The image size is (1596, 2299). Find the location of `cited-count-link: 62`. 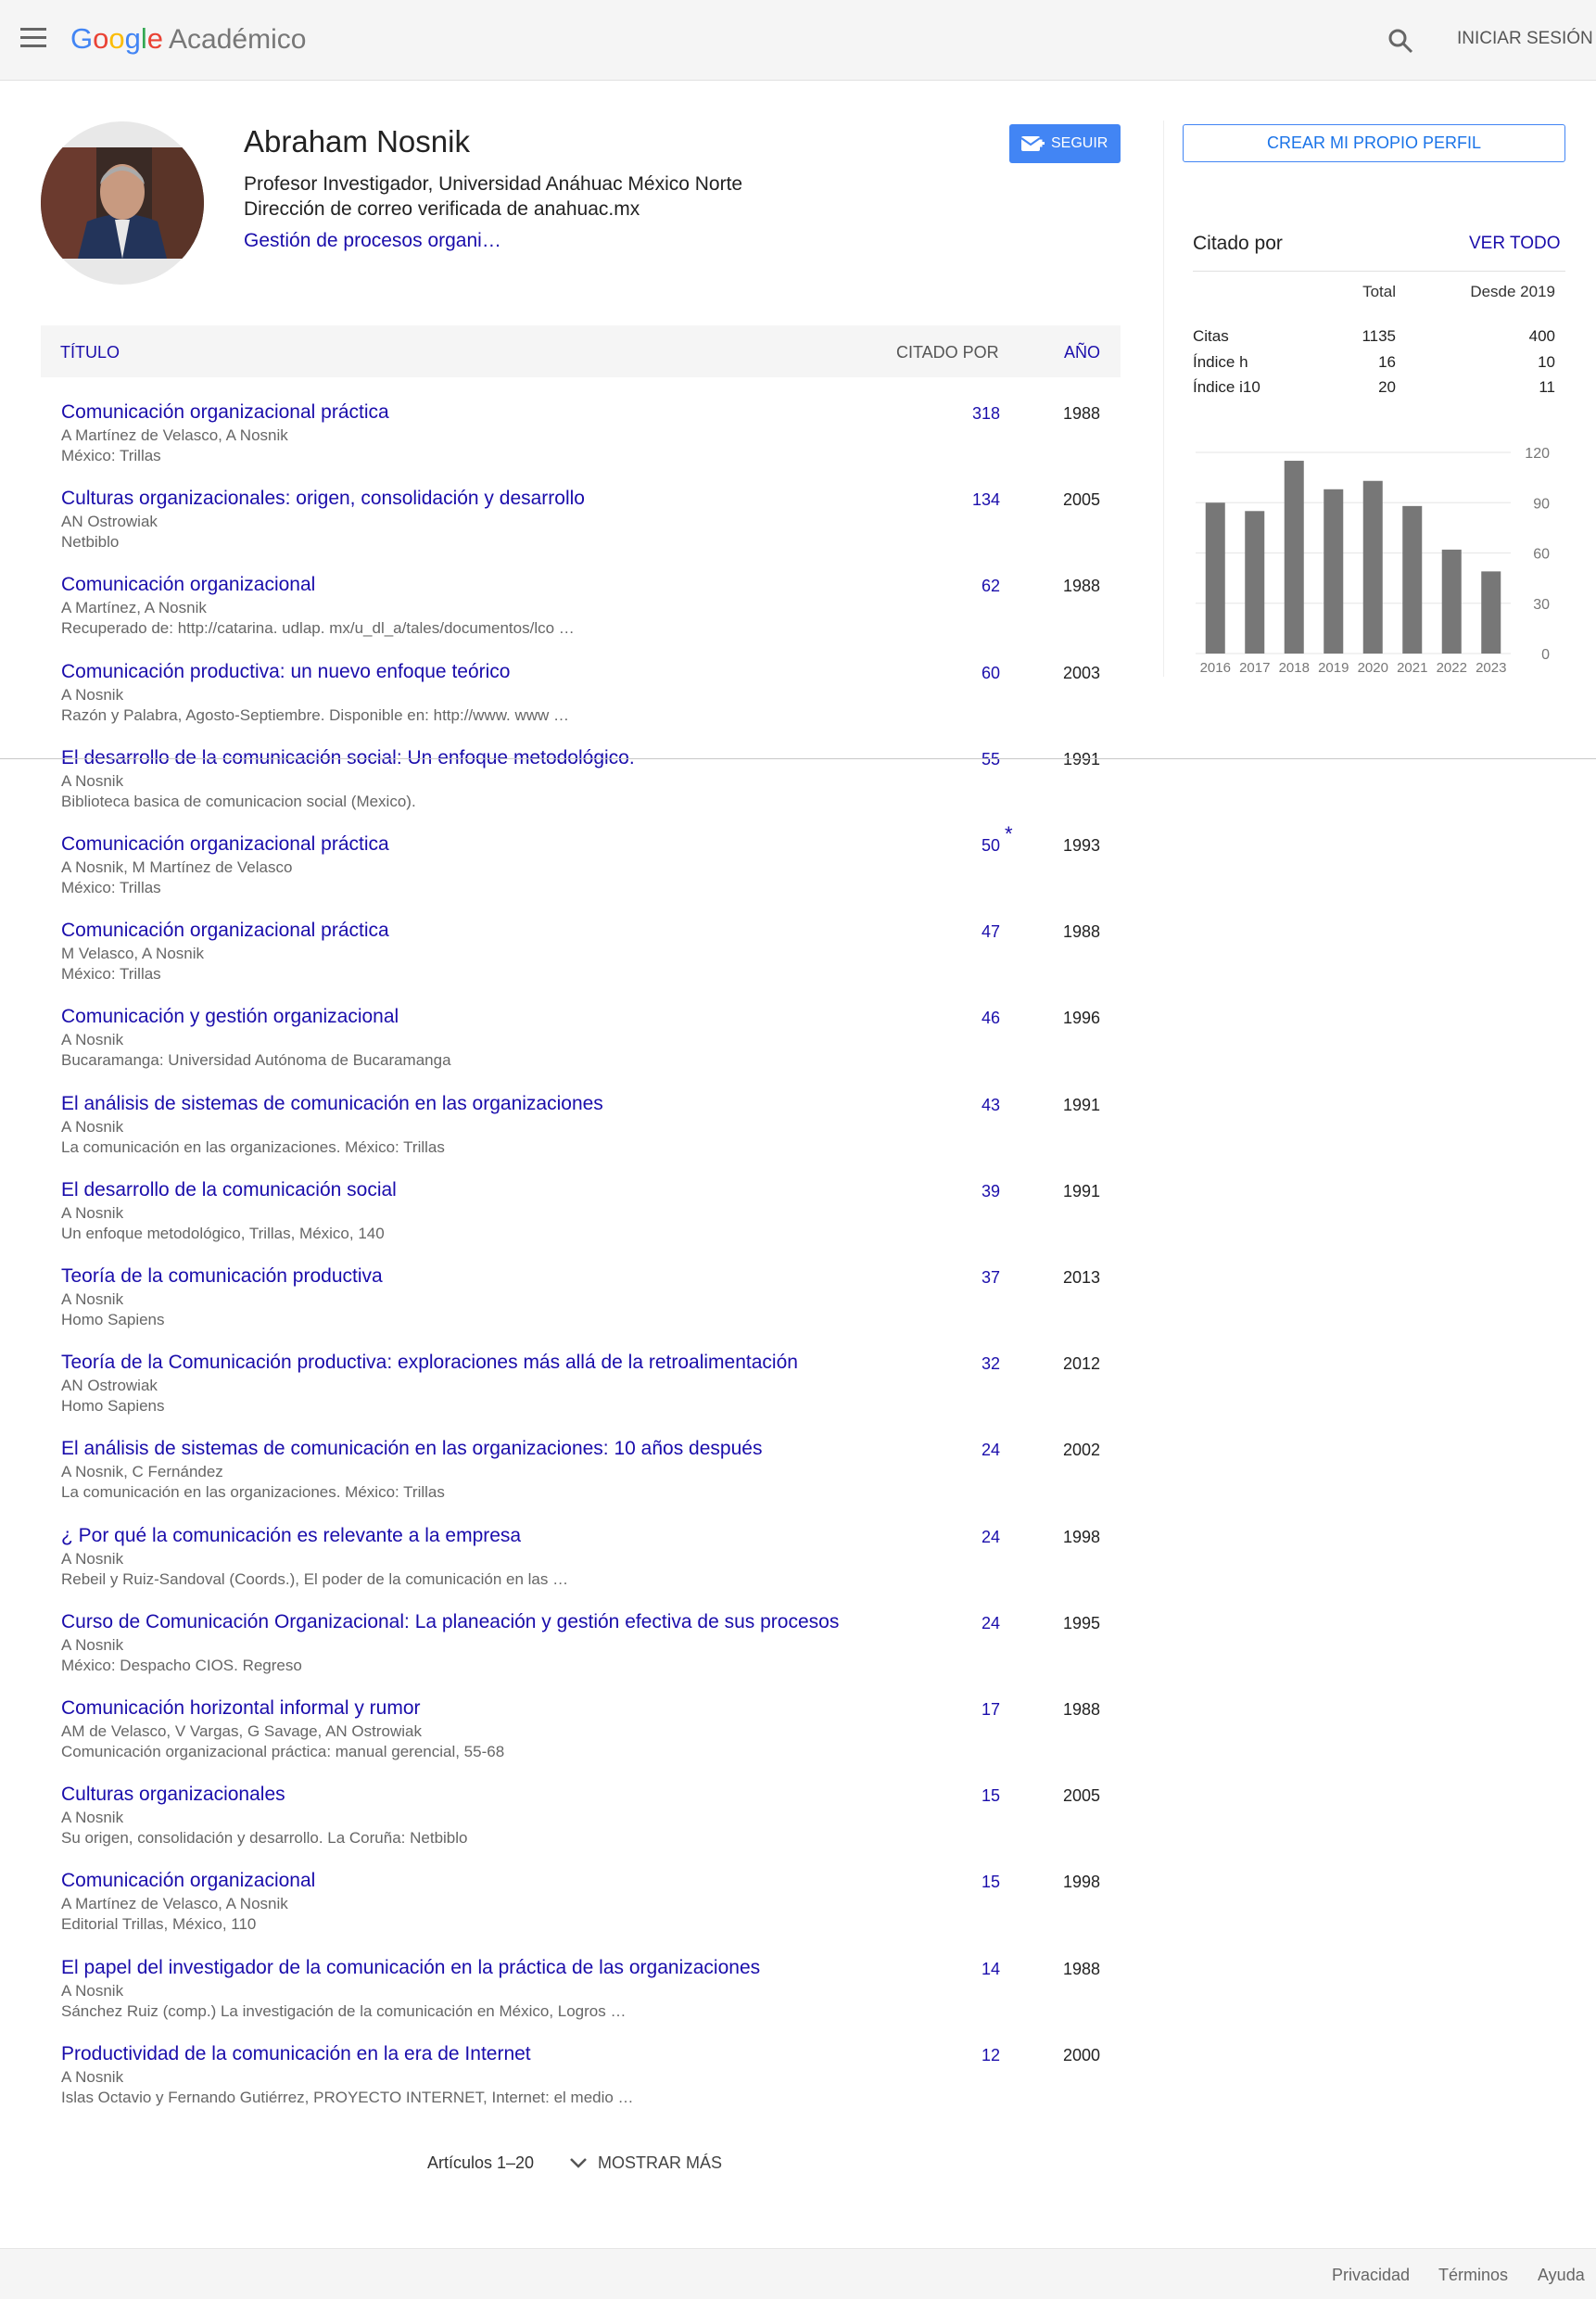

cited-count-link: 62 is located at coordinates (991, 586).